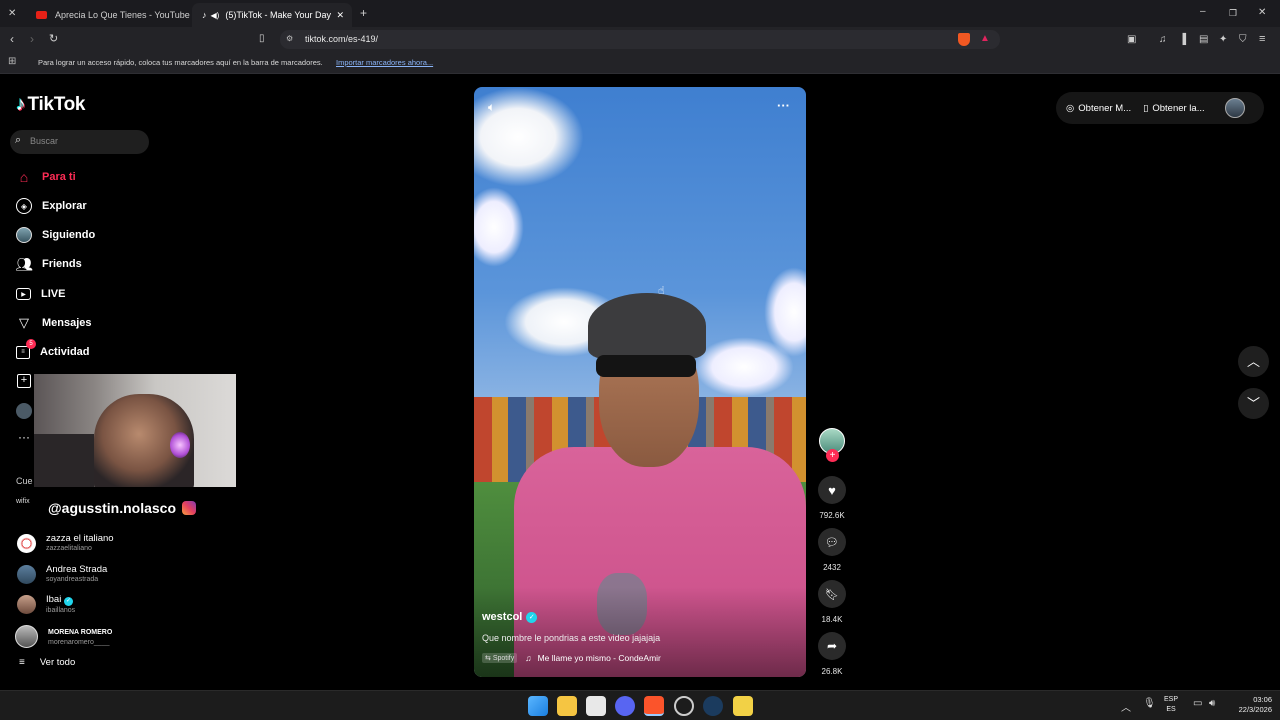 This screenshot has height=720, width=1280. I want to click on see-all-link: ≡ Ver todo, so click(47, 662).